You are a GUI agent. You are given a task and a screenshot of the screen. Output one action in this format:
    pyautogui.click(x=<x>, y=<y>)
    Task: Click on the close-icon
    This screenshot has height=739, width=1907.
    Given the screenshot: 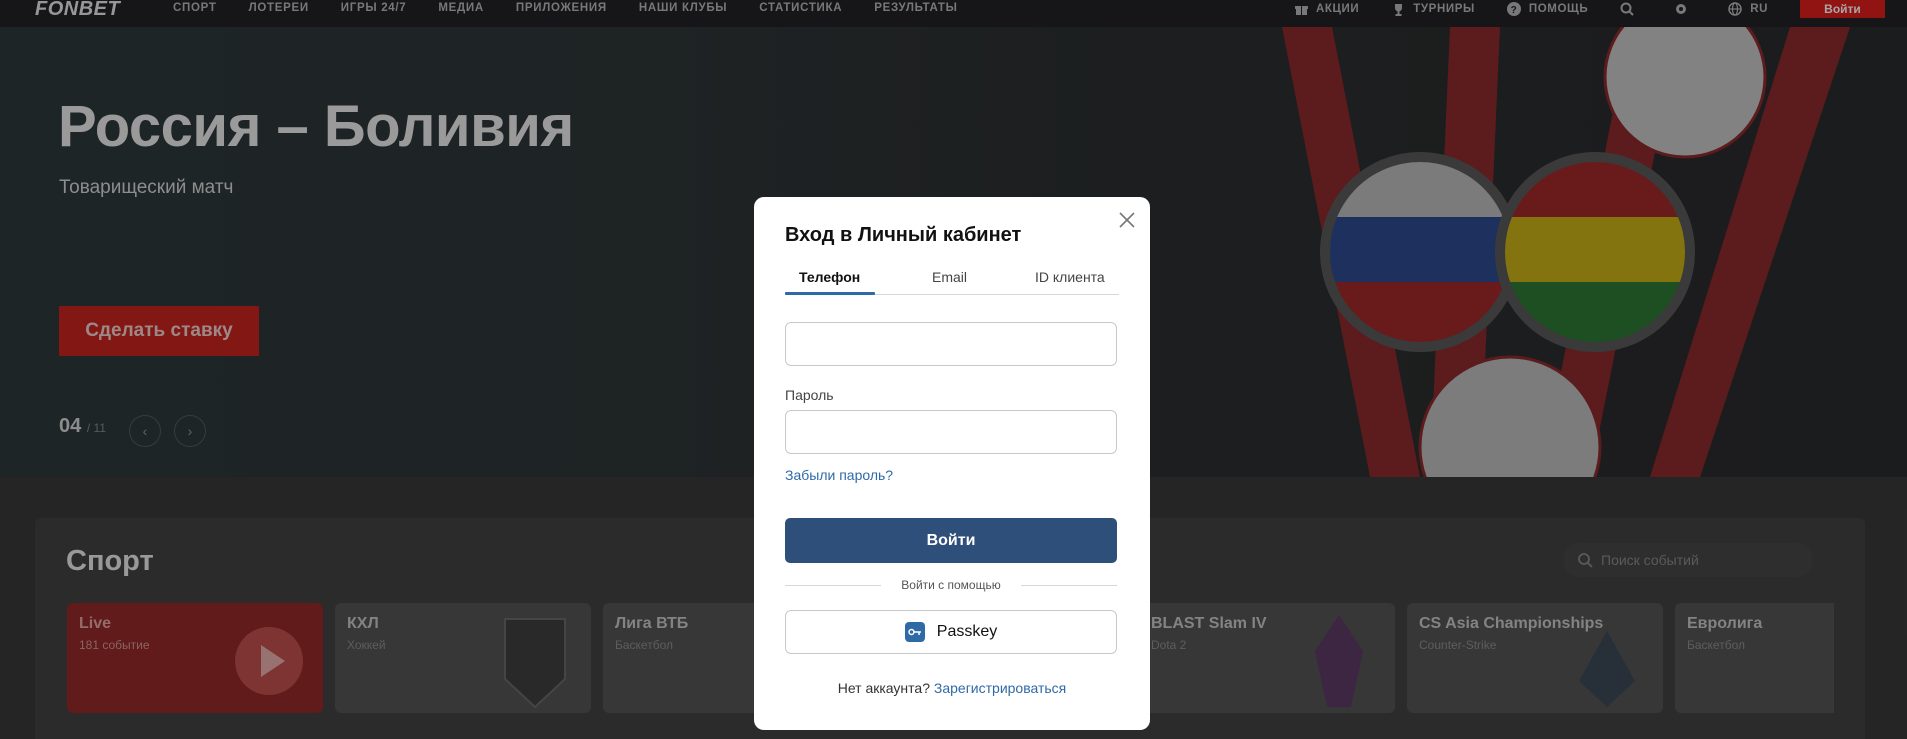 What is the action you would take?
    pyautogui.click(x=1127, y=220)
    